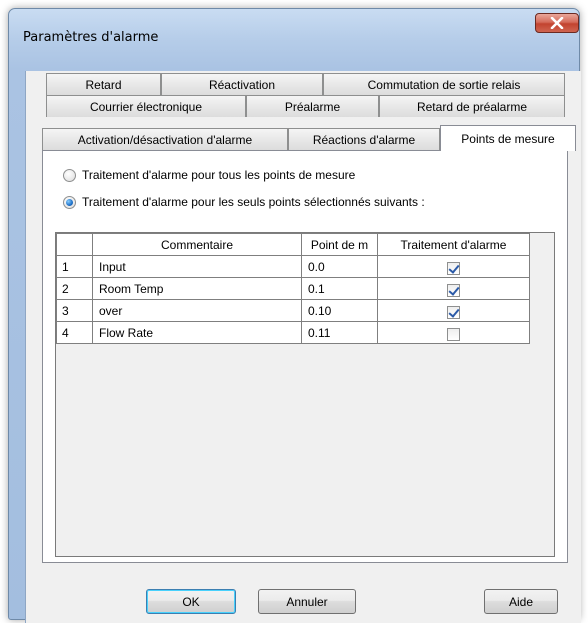 The image size is (588, 623). I want to click on close-icon, so click(557, 23).